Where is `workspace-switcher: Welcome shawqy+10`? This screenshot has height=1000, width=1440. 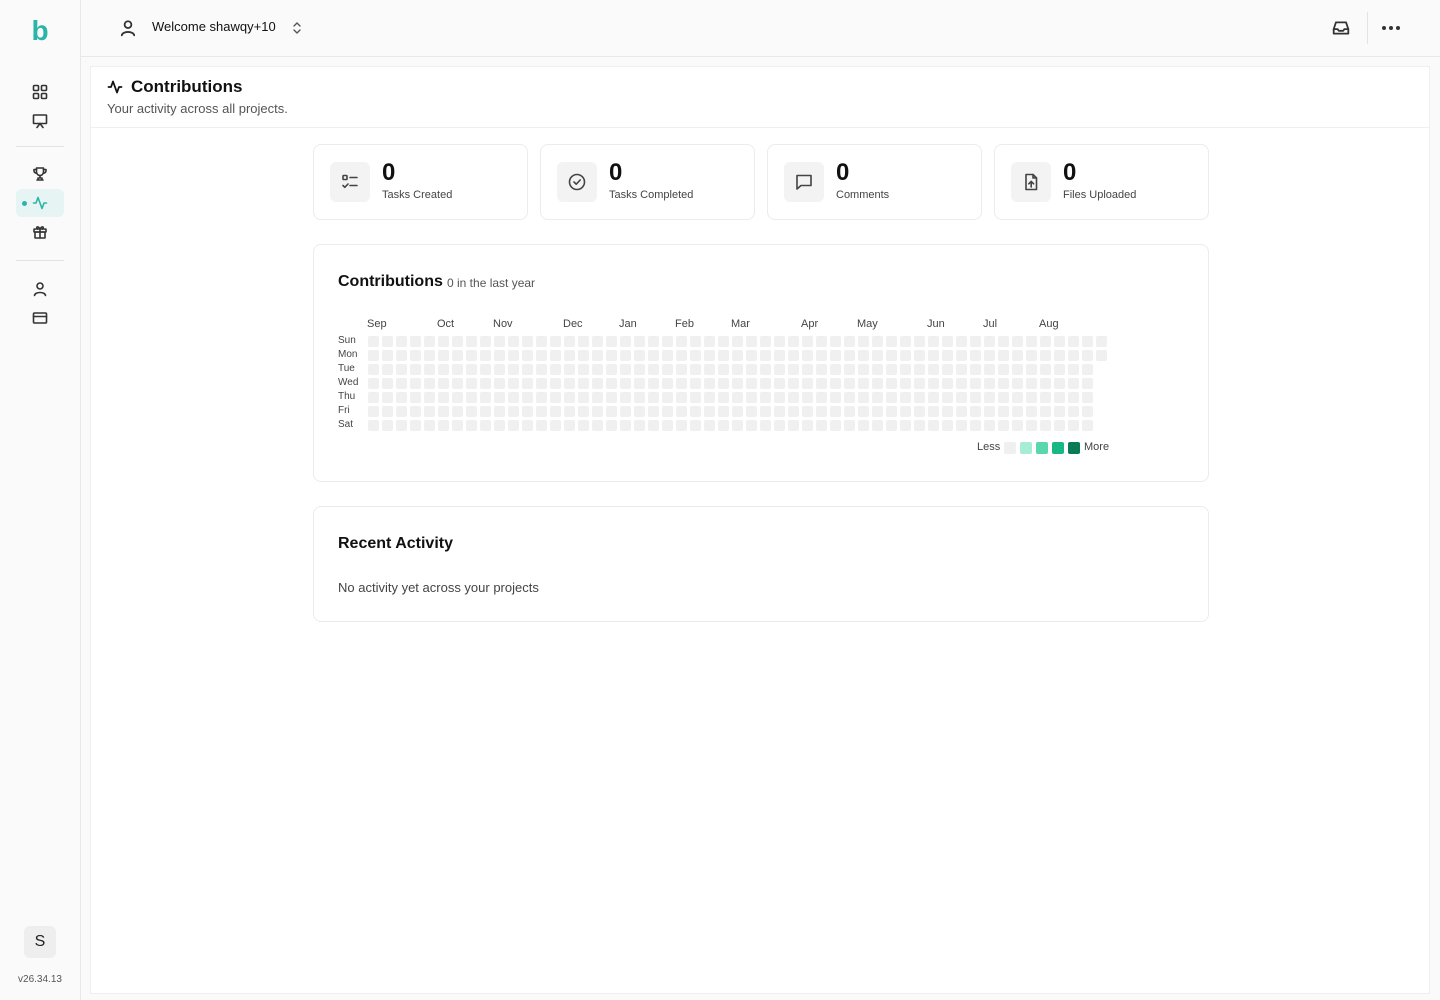 workspace-switcher: Welcome shawqy+10 is located at coordinates (214, 26).